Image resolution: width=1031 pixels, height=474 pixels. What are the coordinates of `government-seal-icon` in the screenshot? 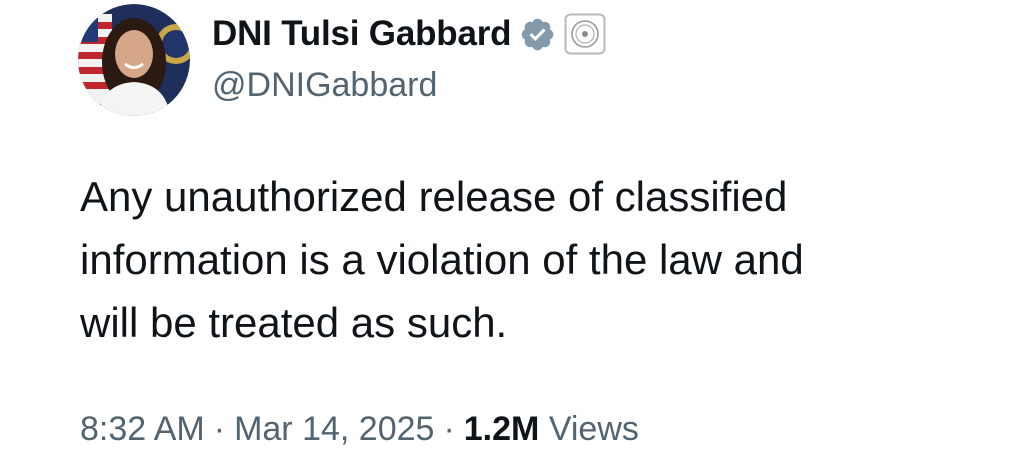 It's located at (585, 34).